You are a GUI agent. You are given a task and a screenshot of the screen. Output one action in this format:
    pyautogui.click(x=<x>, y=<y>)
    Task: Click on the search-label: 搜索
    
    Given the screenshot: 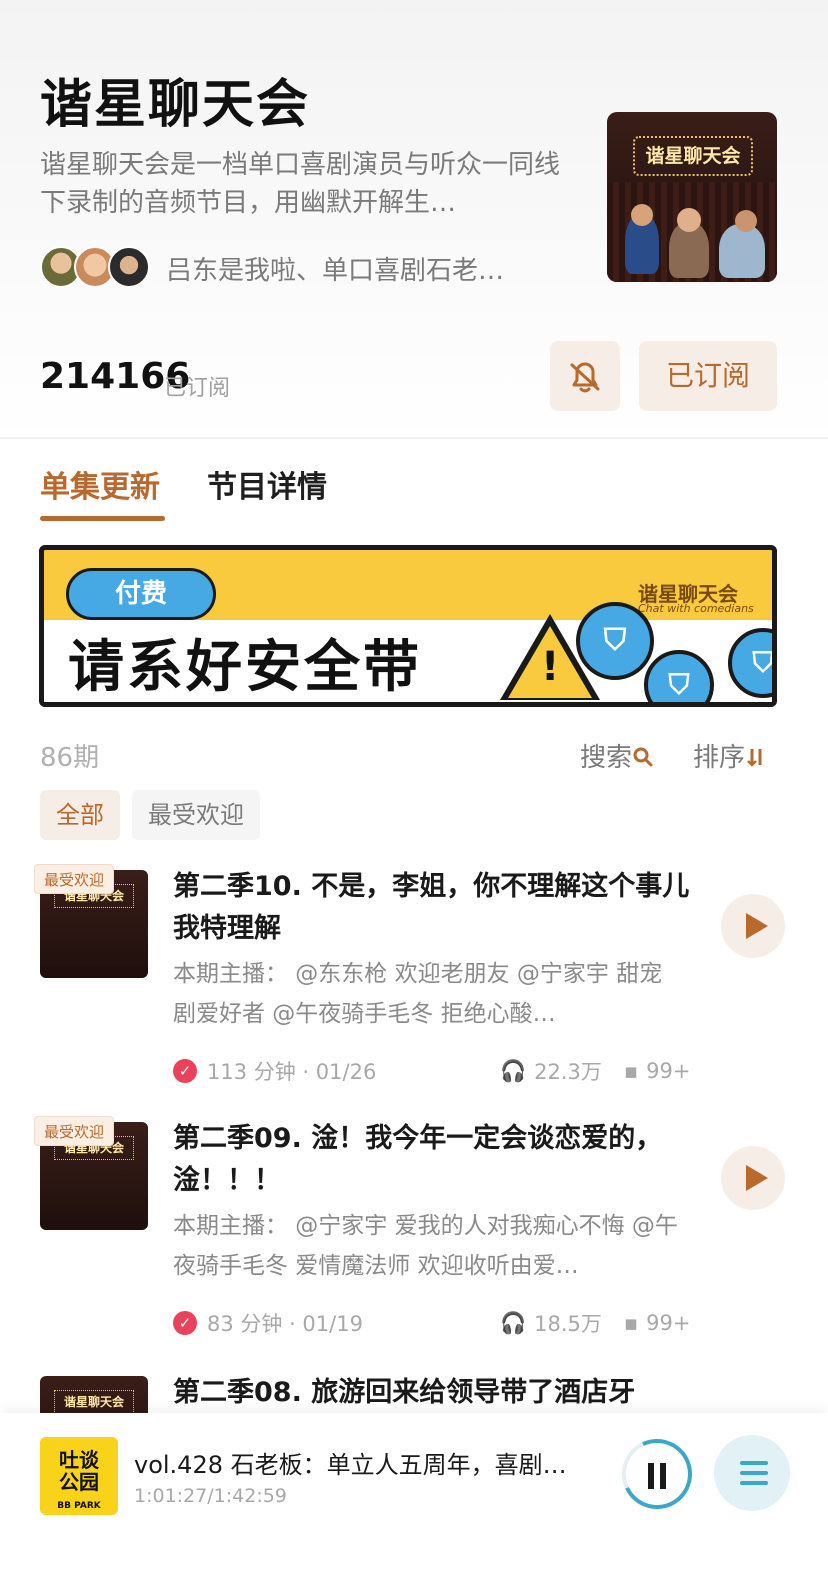 What is the action you would take?
    pyautogui.click(x=606, y=758)
    